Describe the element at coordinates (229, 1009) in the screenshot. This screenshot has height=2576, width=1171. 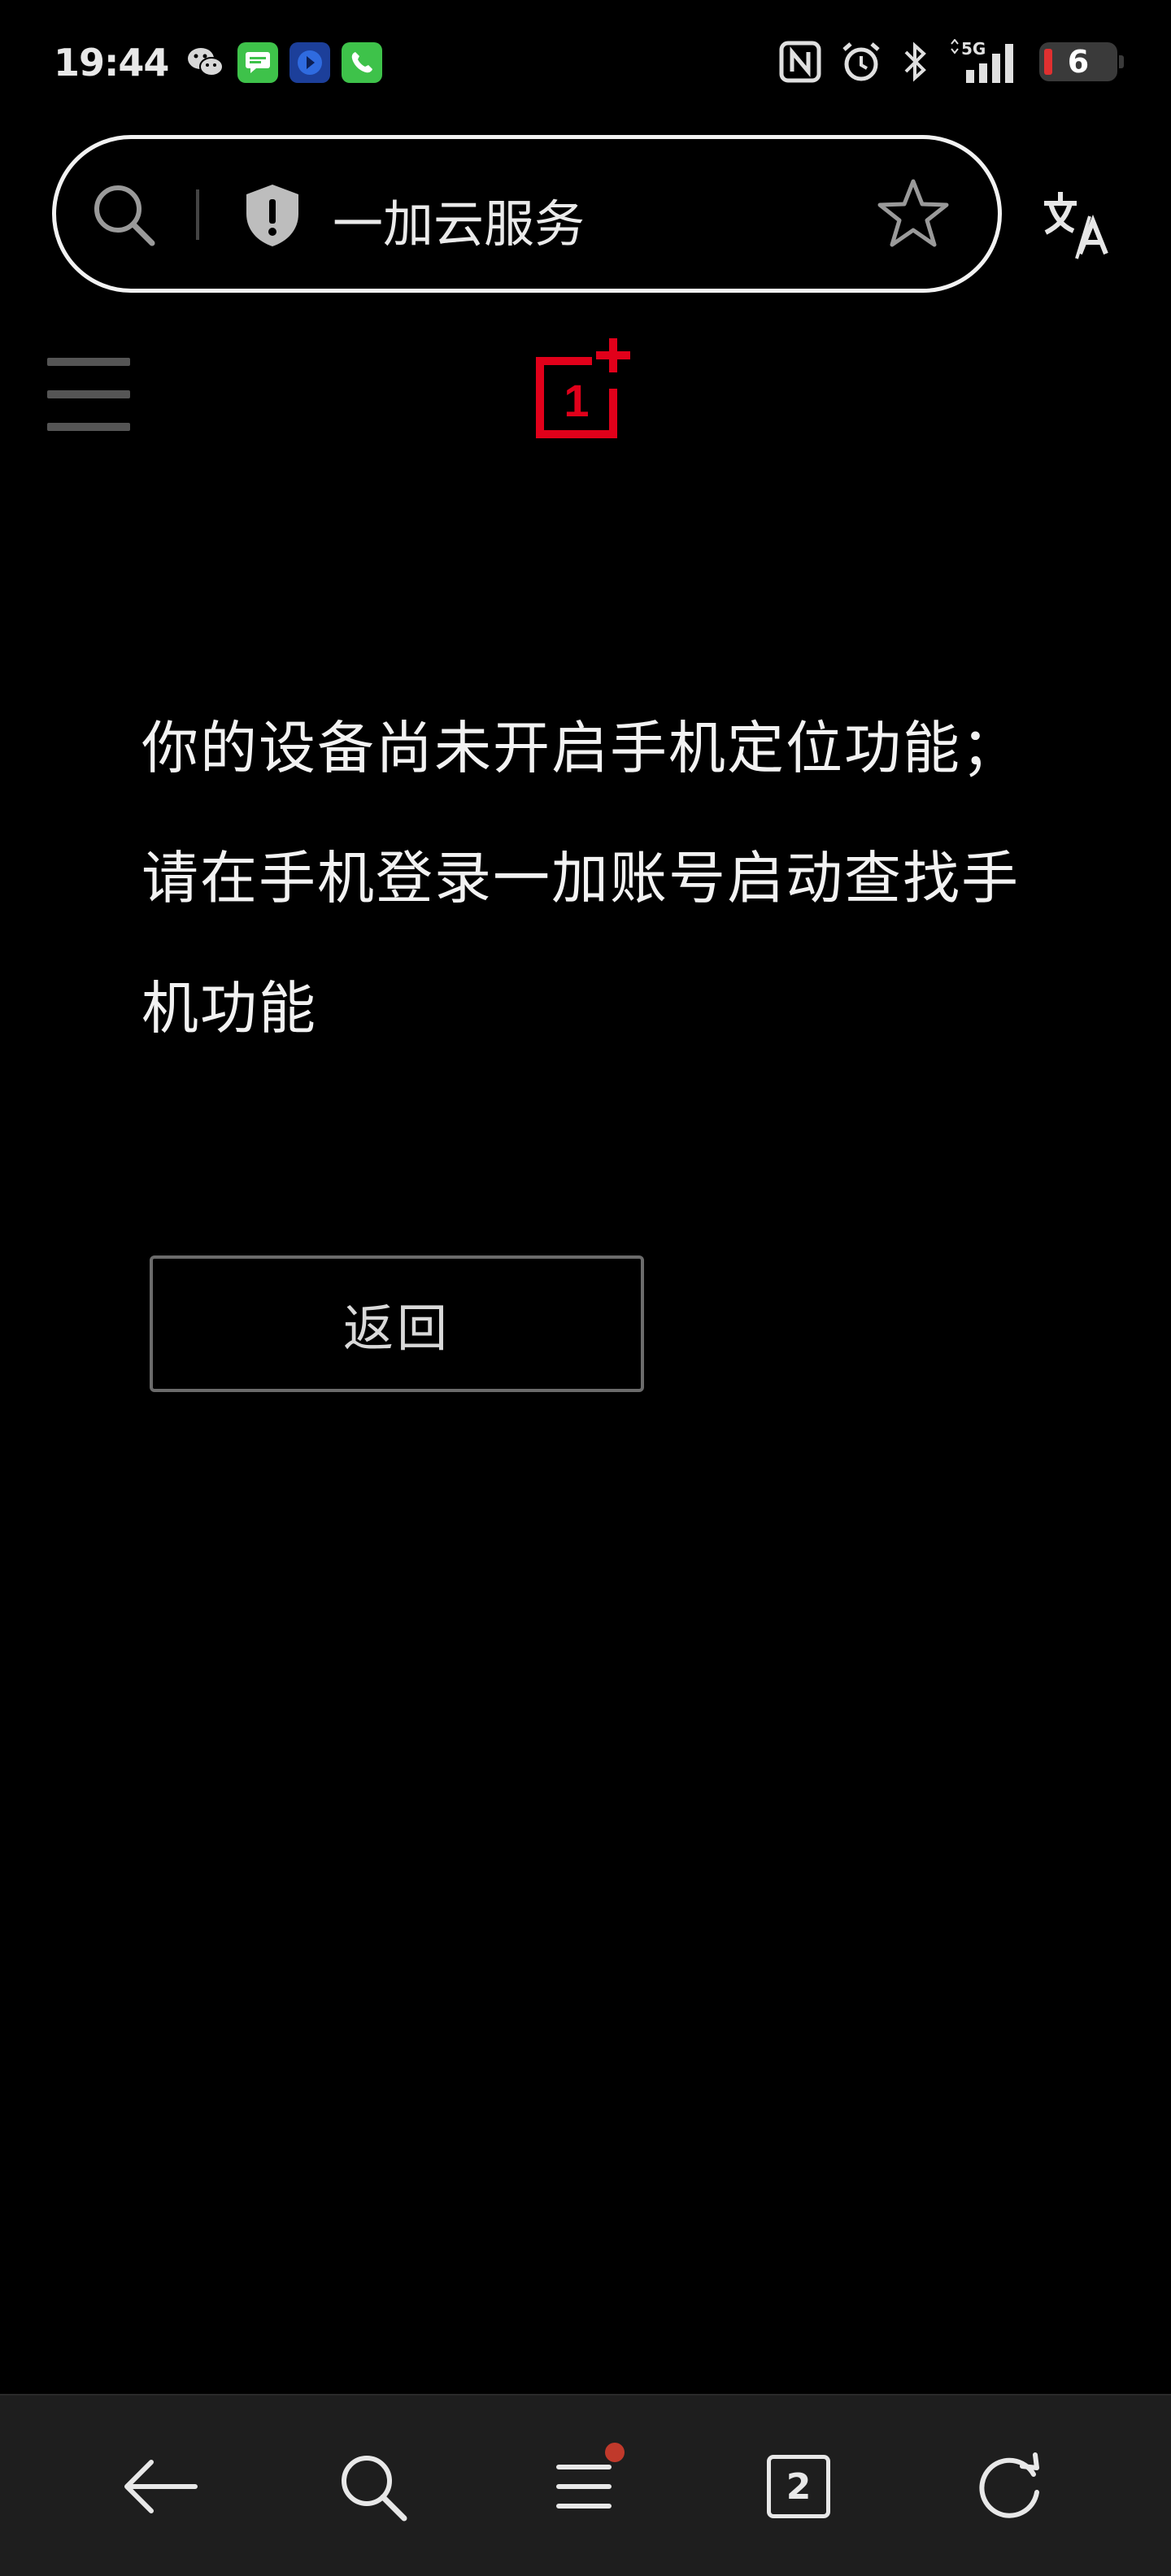
I see `message-line-3: 机功能` at that location.